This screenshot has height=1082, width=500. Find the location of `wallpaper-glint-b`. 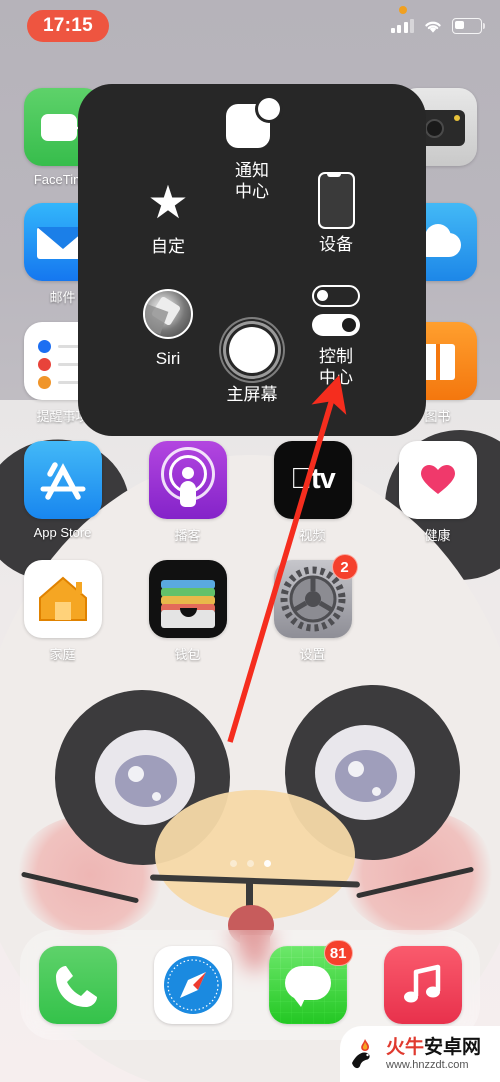

wallpaper-glint-b is located at coordinates (356, 769).